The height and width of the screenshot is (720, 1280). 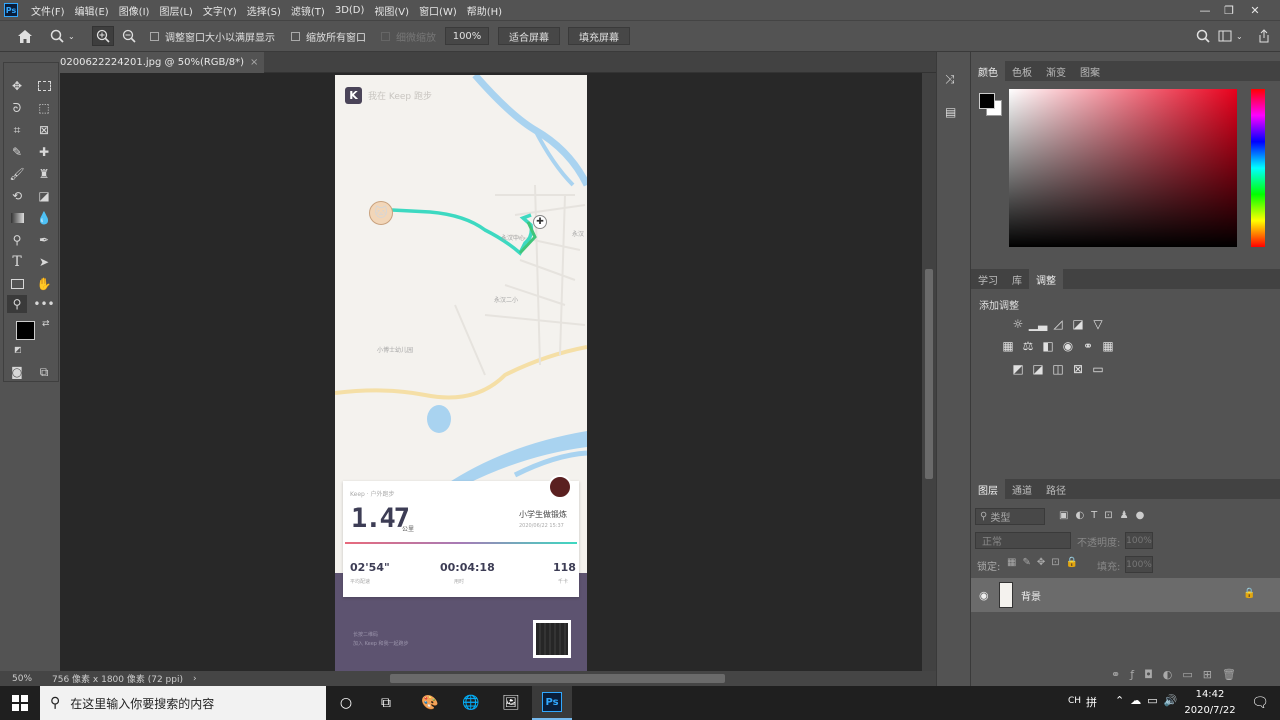 I want to click on properties-panel-icon: ▤, so click(x=954, y=114).